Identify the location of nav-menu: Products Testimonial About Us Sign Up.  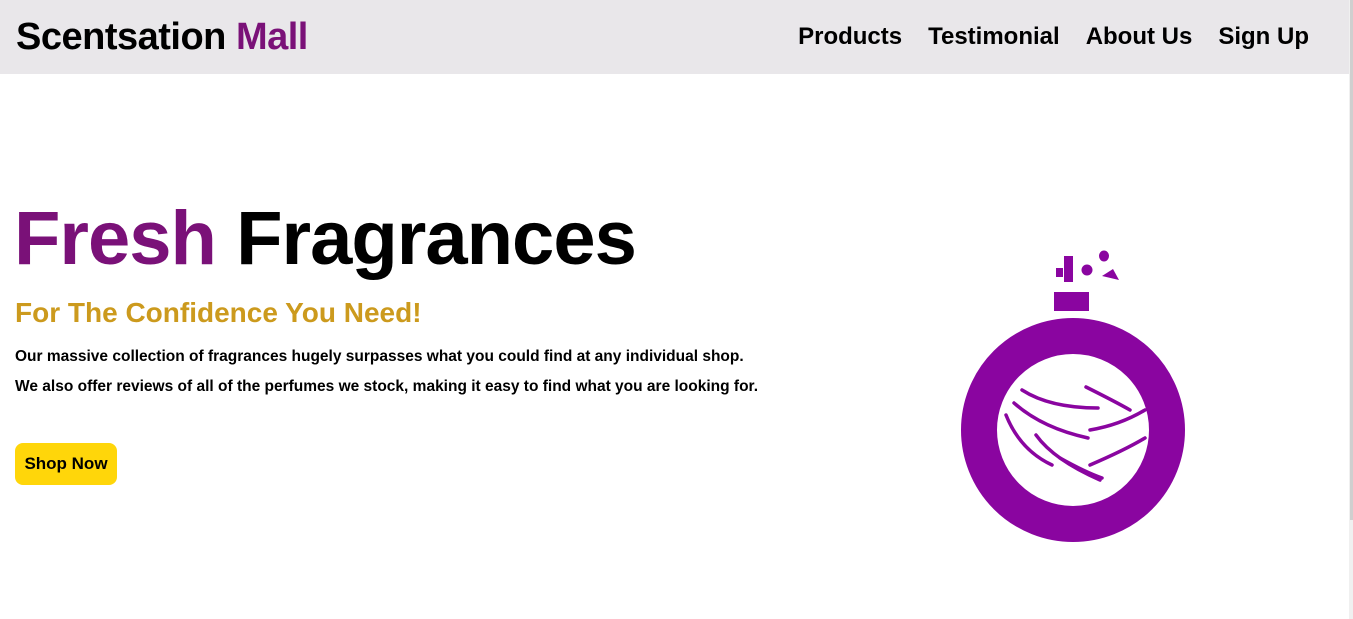
(1053, 37).